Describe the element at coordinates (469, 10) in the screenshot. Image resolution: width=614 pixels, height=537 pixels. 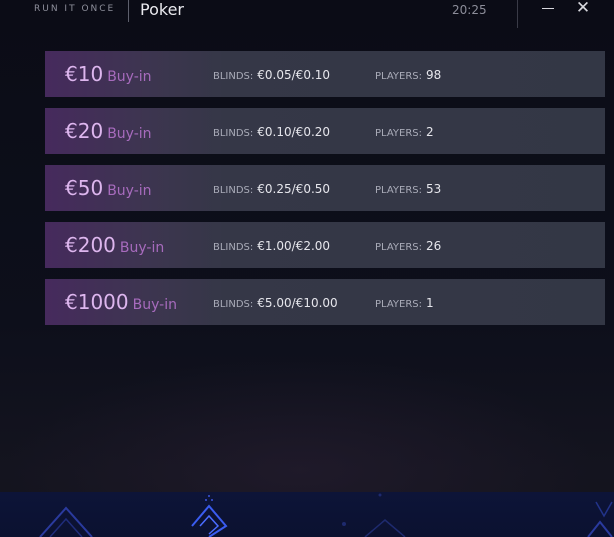
I see `clock: 20:25` at that location.